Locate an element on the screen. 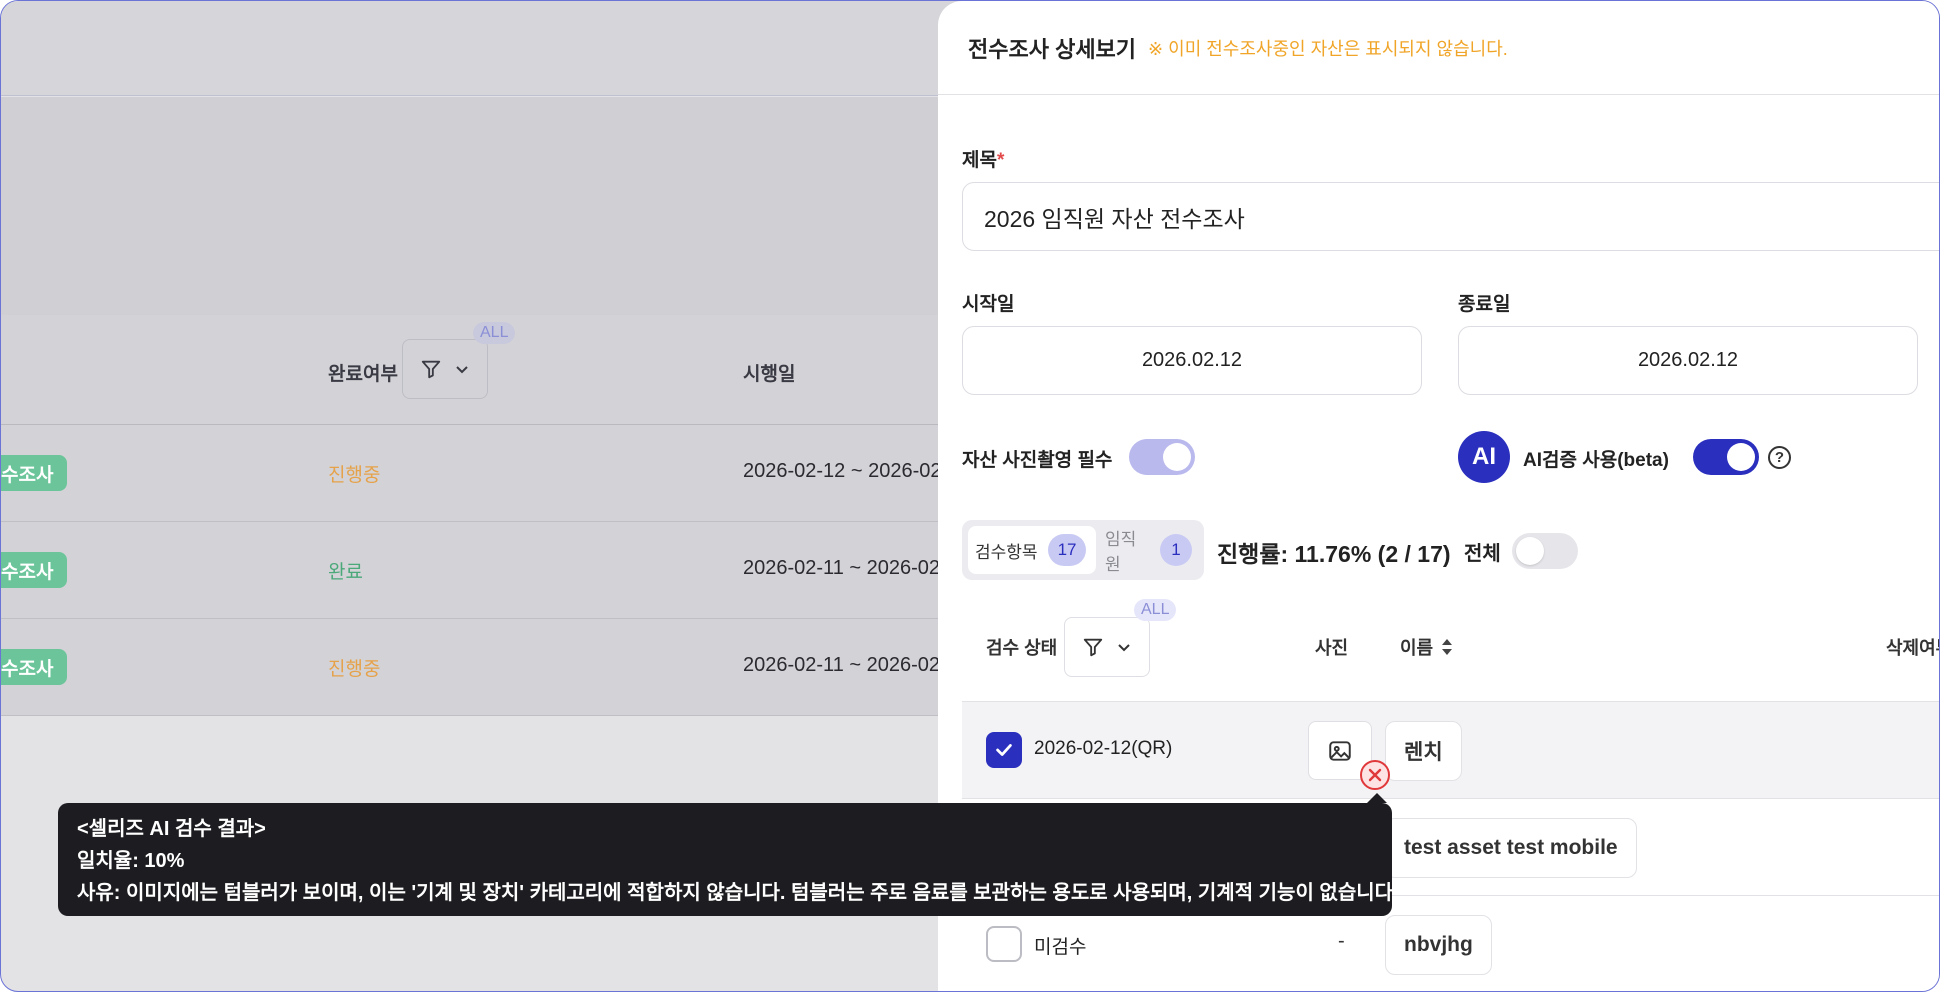 The width and height of the screenshot is (1940, 992). asset-name: nbvjhg is located at coordinates (1438, 945).